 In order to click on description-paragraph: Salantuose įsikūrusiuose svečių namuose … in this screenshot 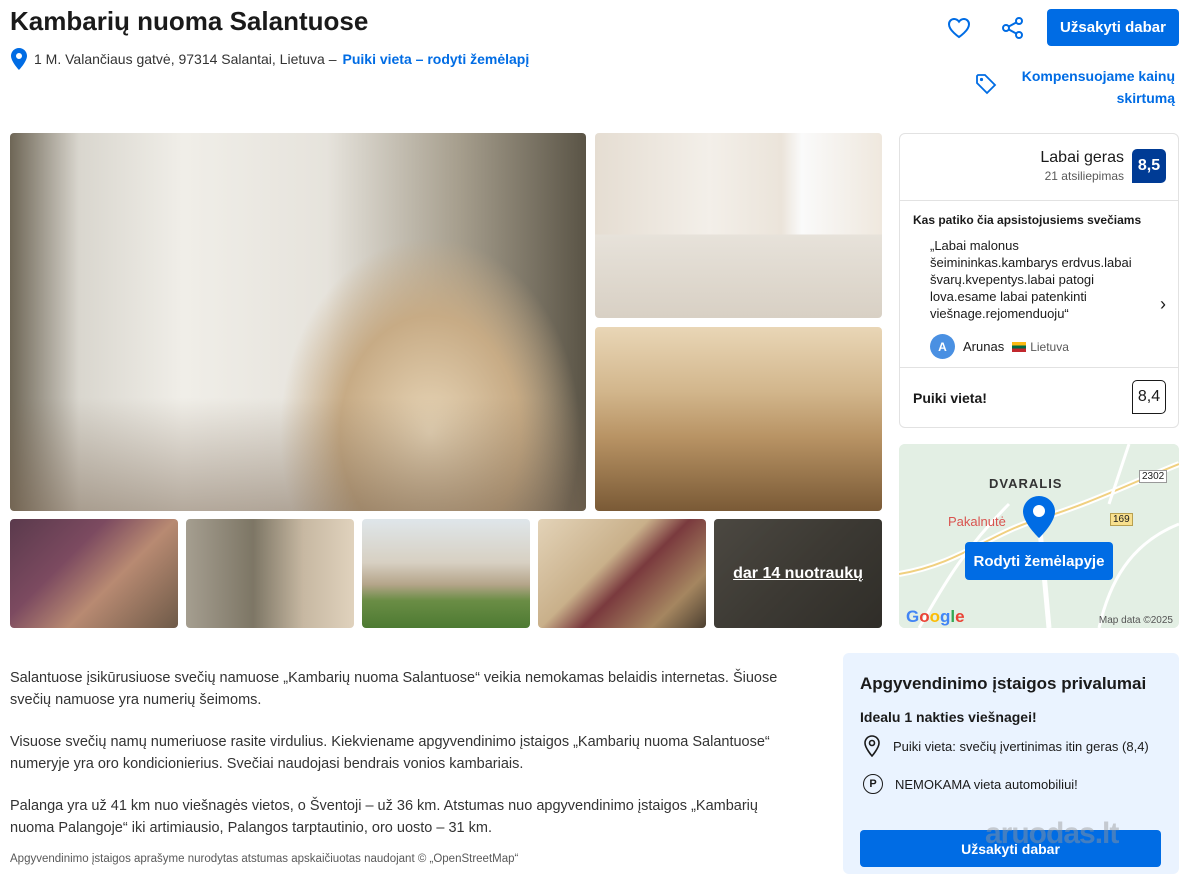, I will do `click(394, 689)`.